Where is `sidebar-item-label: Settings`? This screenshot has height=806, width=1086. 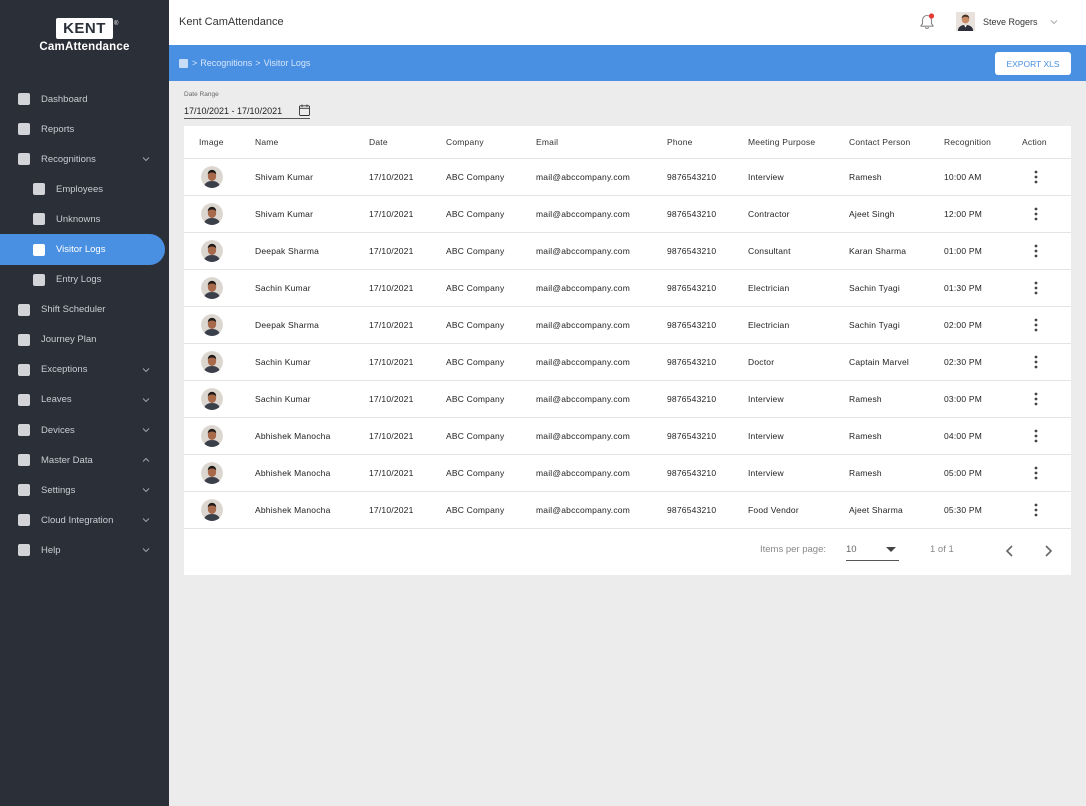
sidebar-item-label: Settings is located at coordinates (58, 490).